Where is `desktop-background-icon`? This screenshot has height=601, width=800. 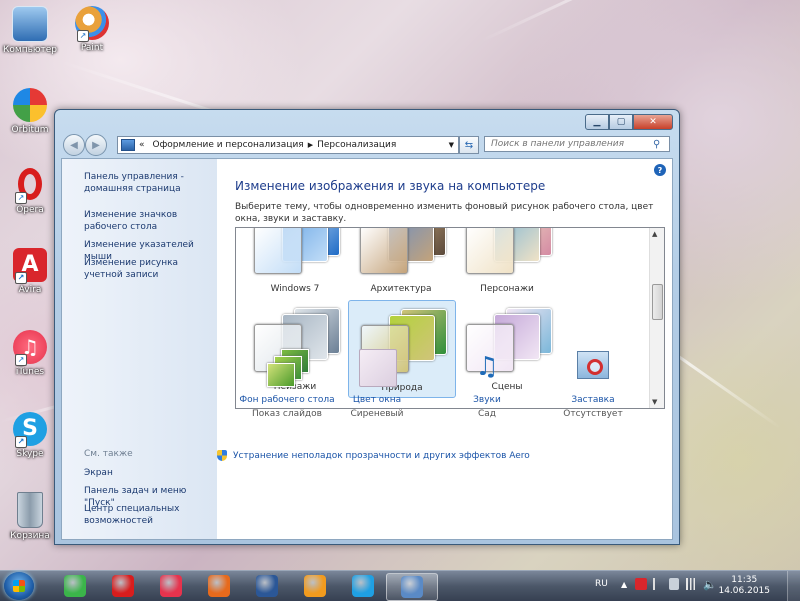 desktop-background-icon is located at coordinates (288, 369).